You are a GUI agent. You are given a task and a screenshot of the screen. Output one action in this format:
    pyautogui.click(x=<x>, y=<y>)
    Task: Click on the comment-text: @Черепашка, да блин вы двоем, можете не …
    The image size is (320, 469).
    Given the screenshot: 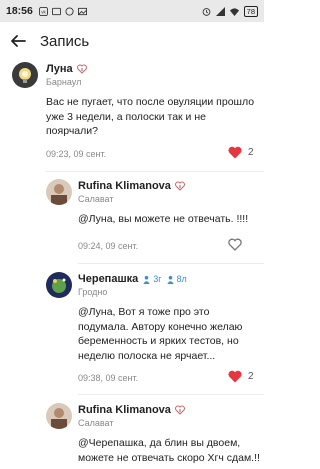 What is the action you would take?
    pyautogui.click(x=169, y=450)
    